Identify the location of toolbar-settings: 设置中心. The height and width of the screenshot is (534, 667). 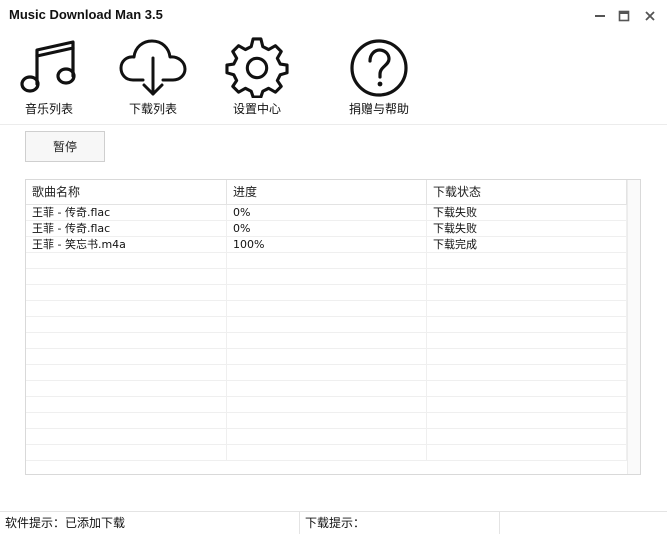
(257, 79).